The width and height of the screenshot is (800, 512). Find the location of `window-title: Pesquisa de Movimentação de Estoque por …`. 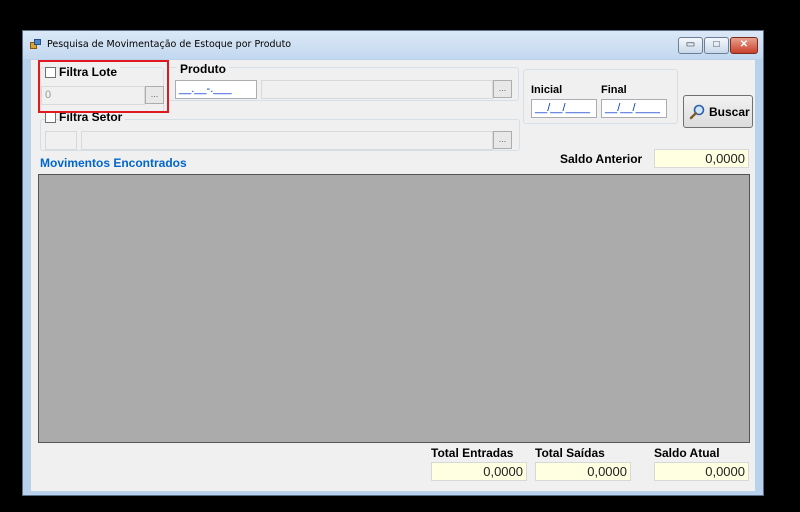

window-title: Pesquisa de Movimentação de Estoque por … is located at coordinates (169, 44).